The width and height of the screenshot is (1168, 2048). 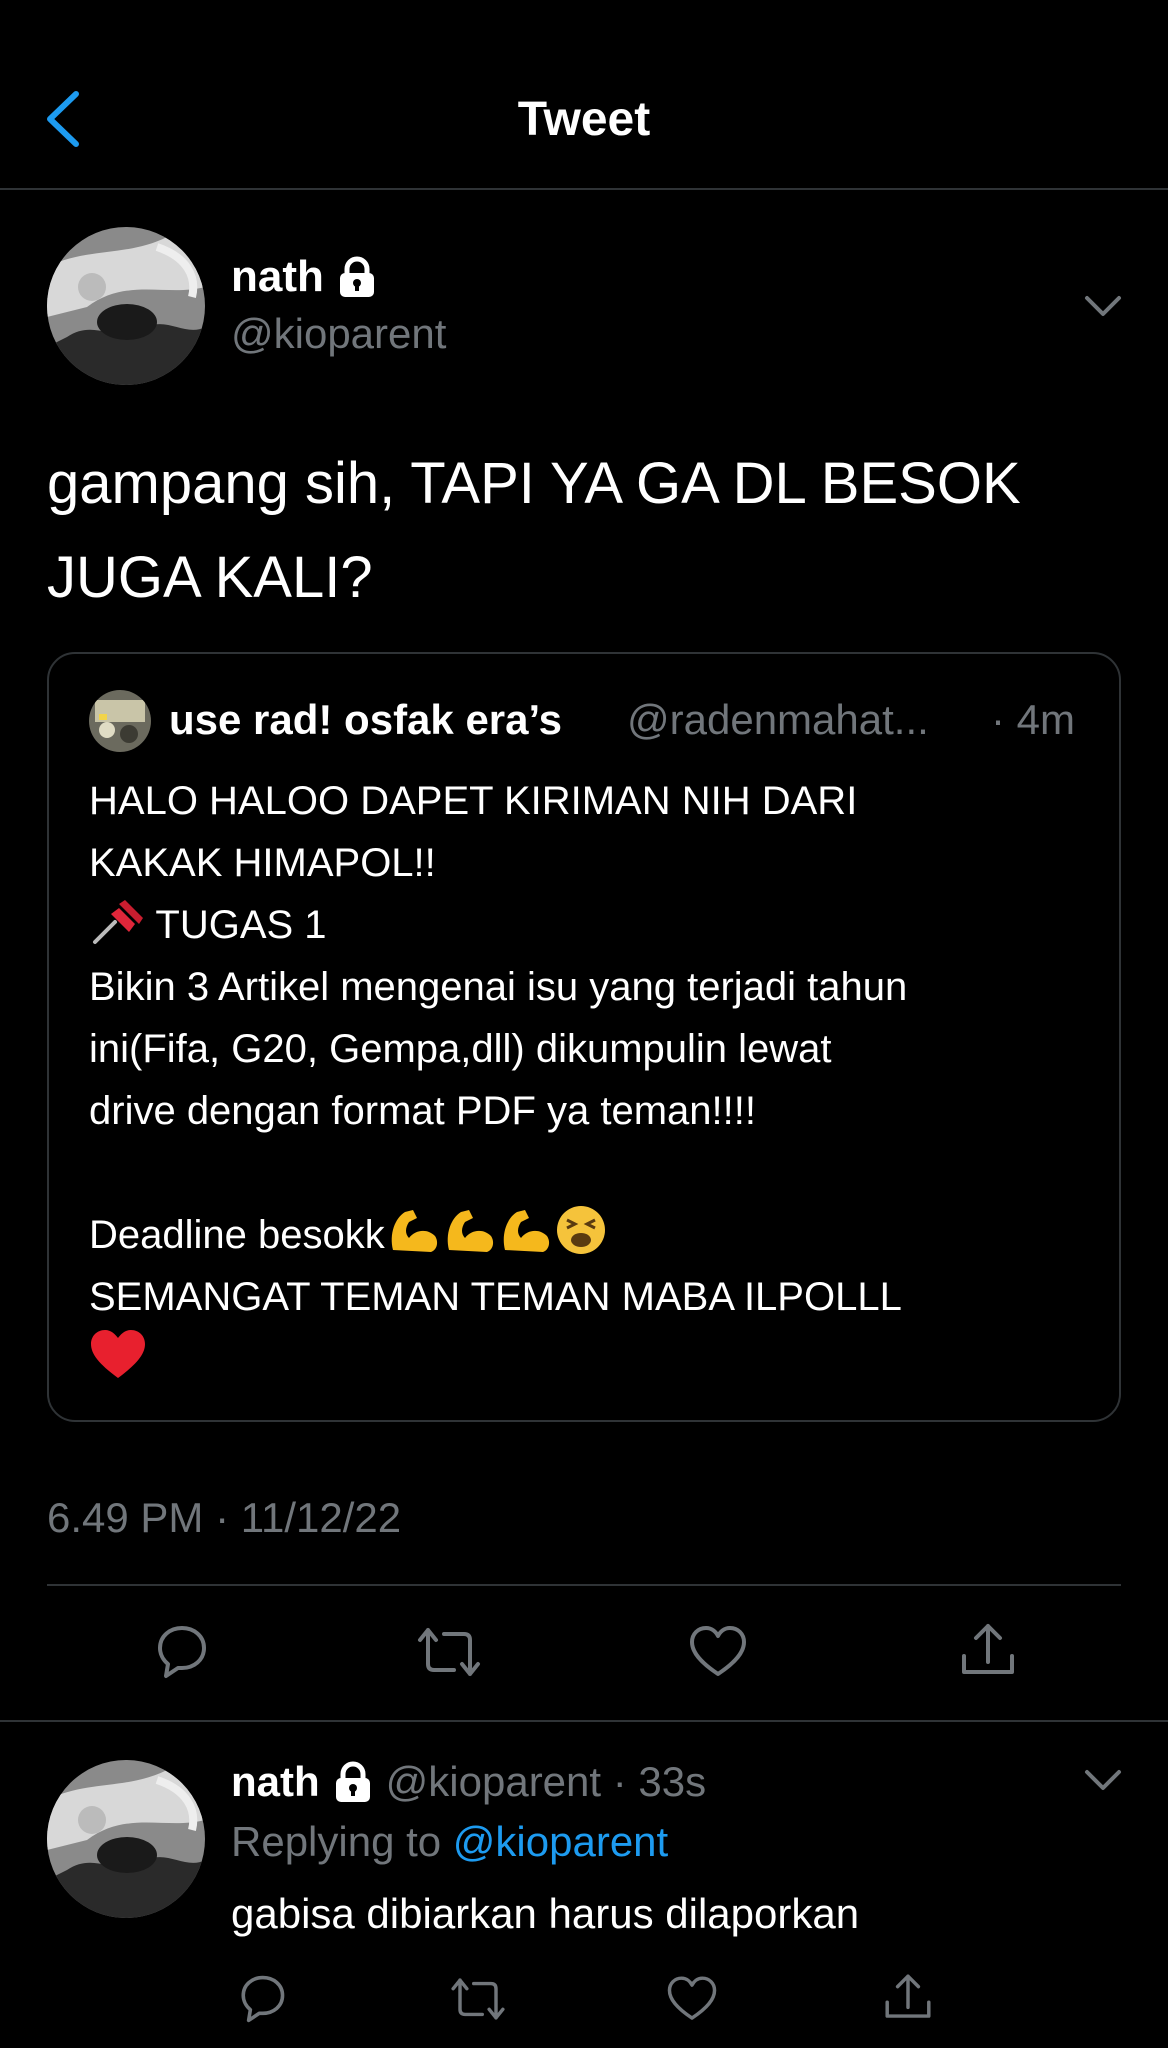 What do you see at coordinates (450, 1841) in the screenshot?
I see `replying-to: Replying to @kioparent` at bounding box center [450, 1841].